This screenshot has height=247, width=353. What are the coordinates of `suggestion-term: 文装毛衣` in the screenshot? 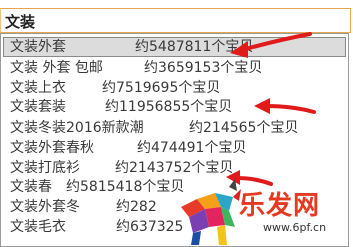 It's located at (38, 227).